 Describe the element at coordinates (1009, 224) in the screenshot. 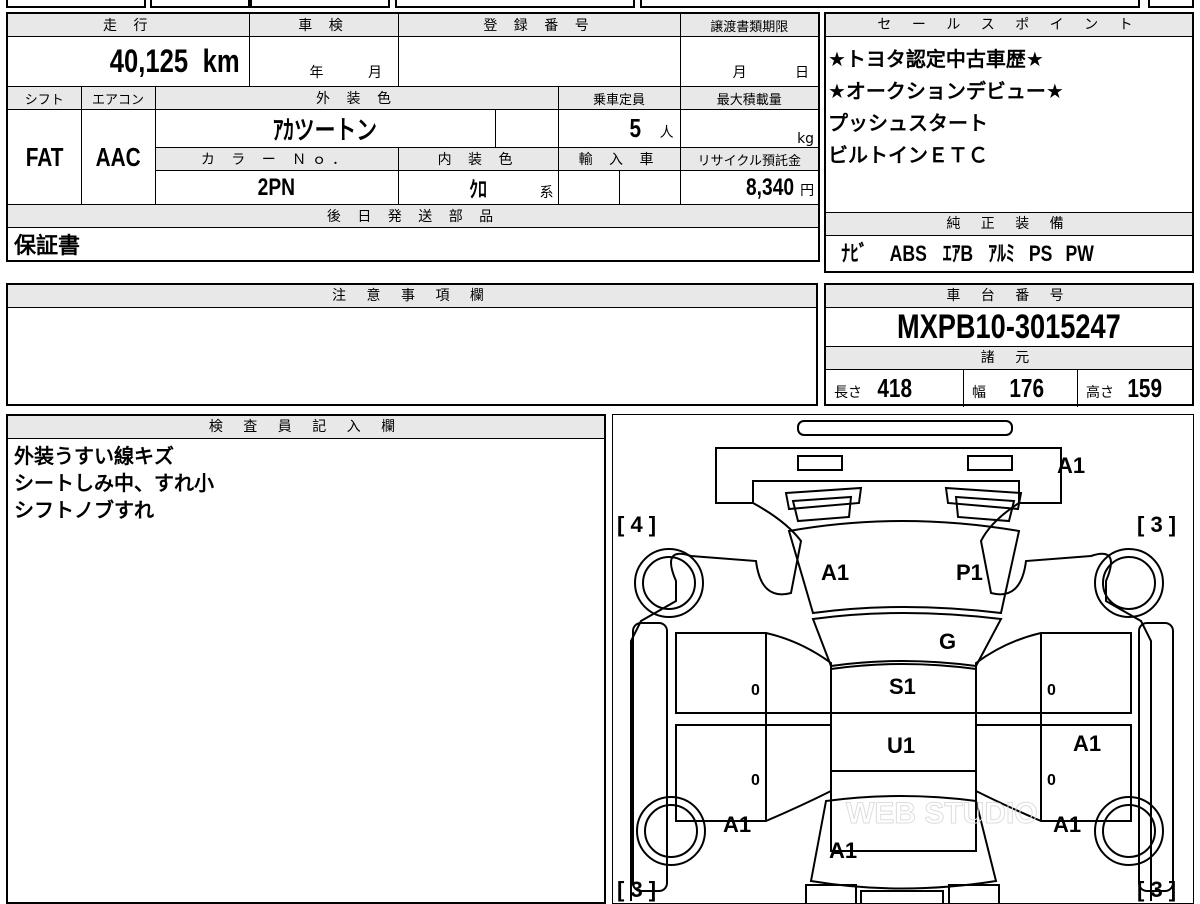

I see `standard-equipment-header: 純 正 装 備` at that location.